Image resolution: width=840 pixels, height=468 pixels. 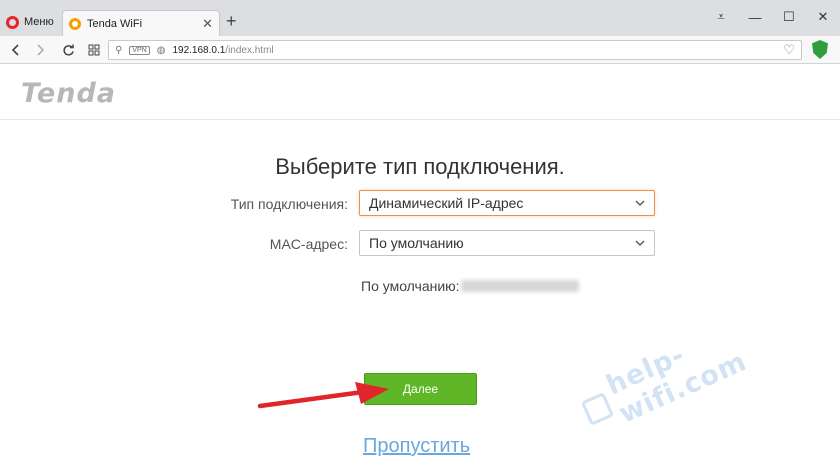 I want to click on browser-tab-strip: Меню Tenda WiFi ✕ + ⩡ — ☐ ✕, so click(x=420, y=18).